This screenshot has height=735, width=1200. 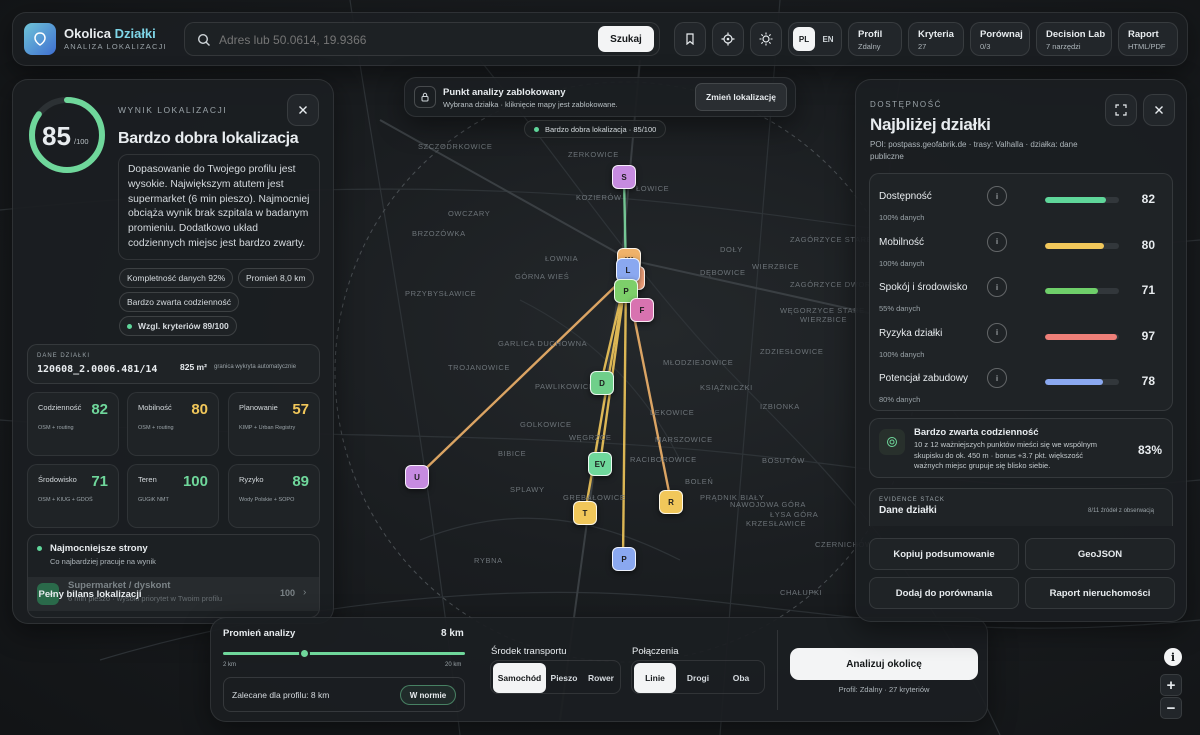 What do you see at coordinates (601, 678) in the screenshot?
I see `transport-bike: Rower` at bounding box center [601, 678].